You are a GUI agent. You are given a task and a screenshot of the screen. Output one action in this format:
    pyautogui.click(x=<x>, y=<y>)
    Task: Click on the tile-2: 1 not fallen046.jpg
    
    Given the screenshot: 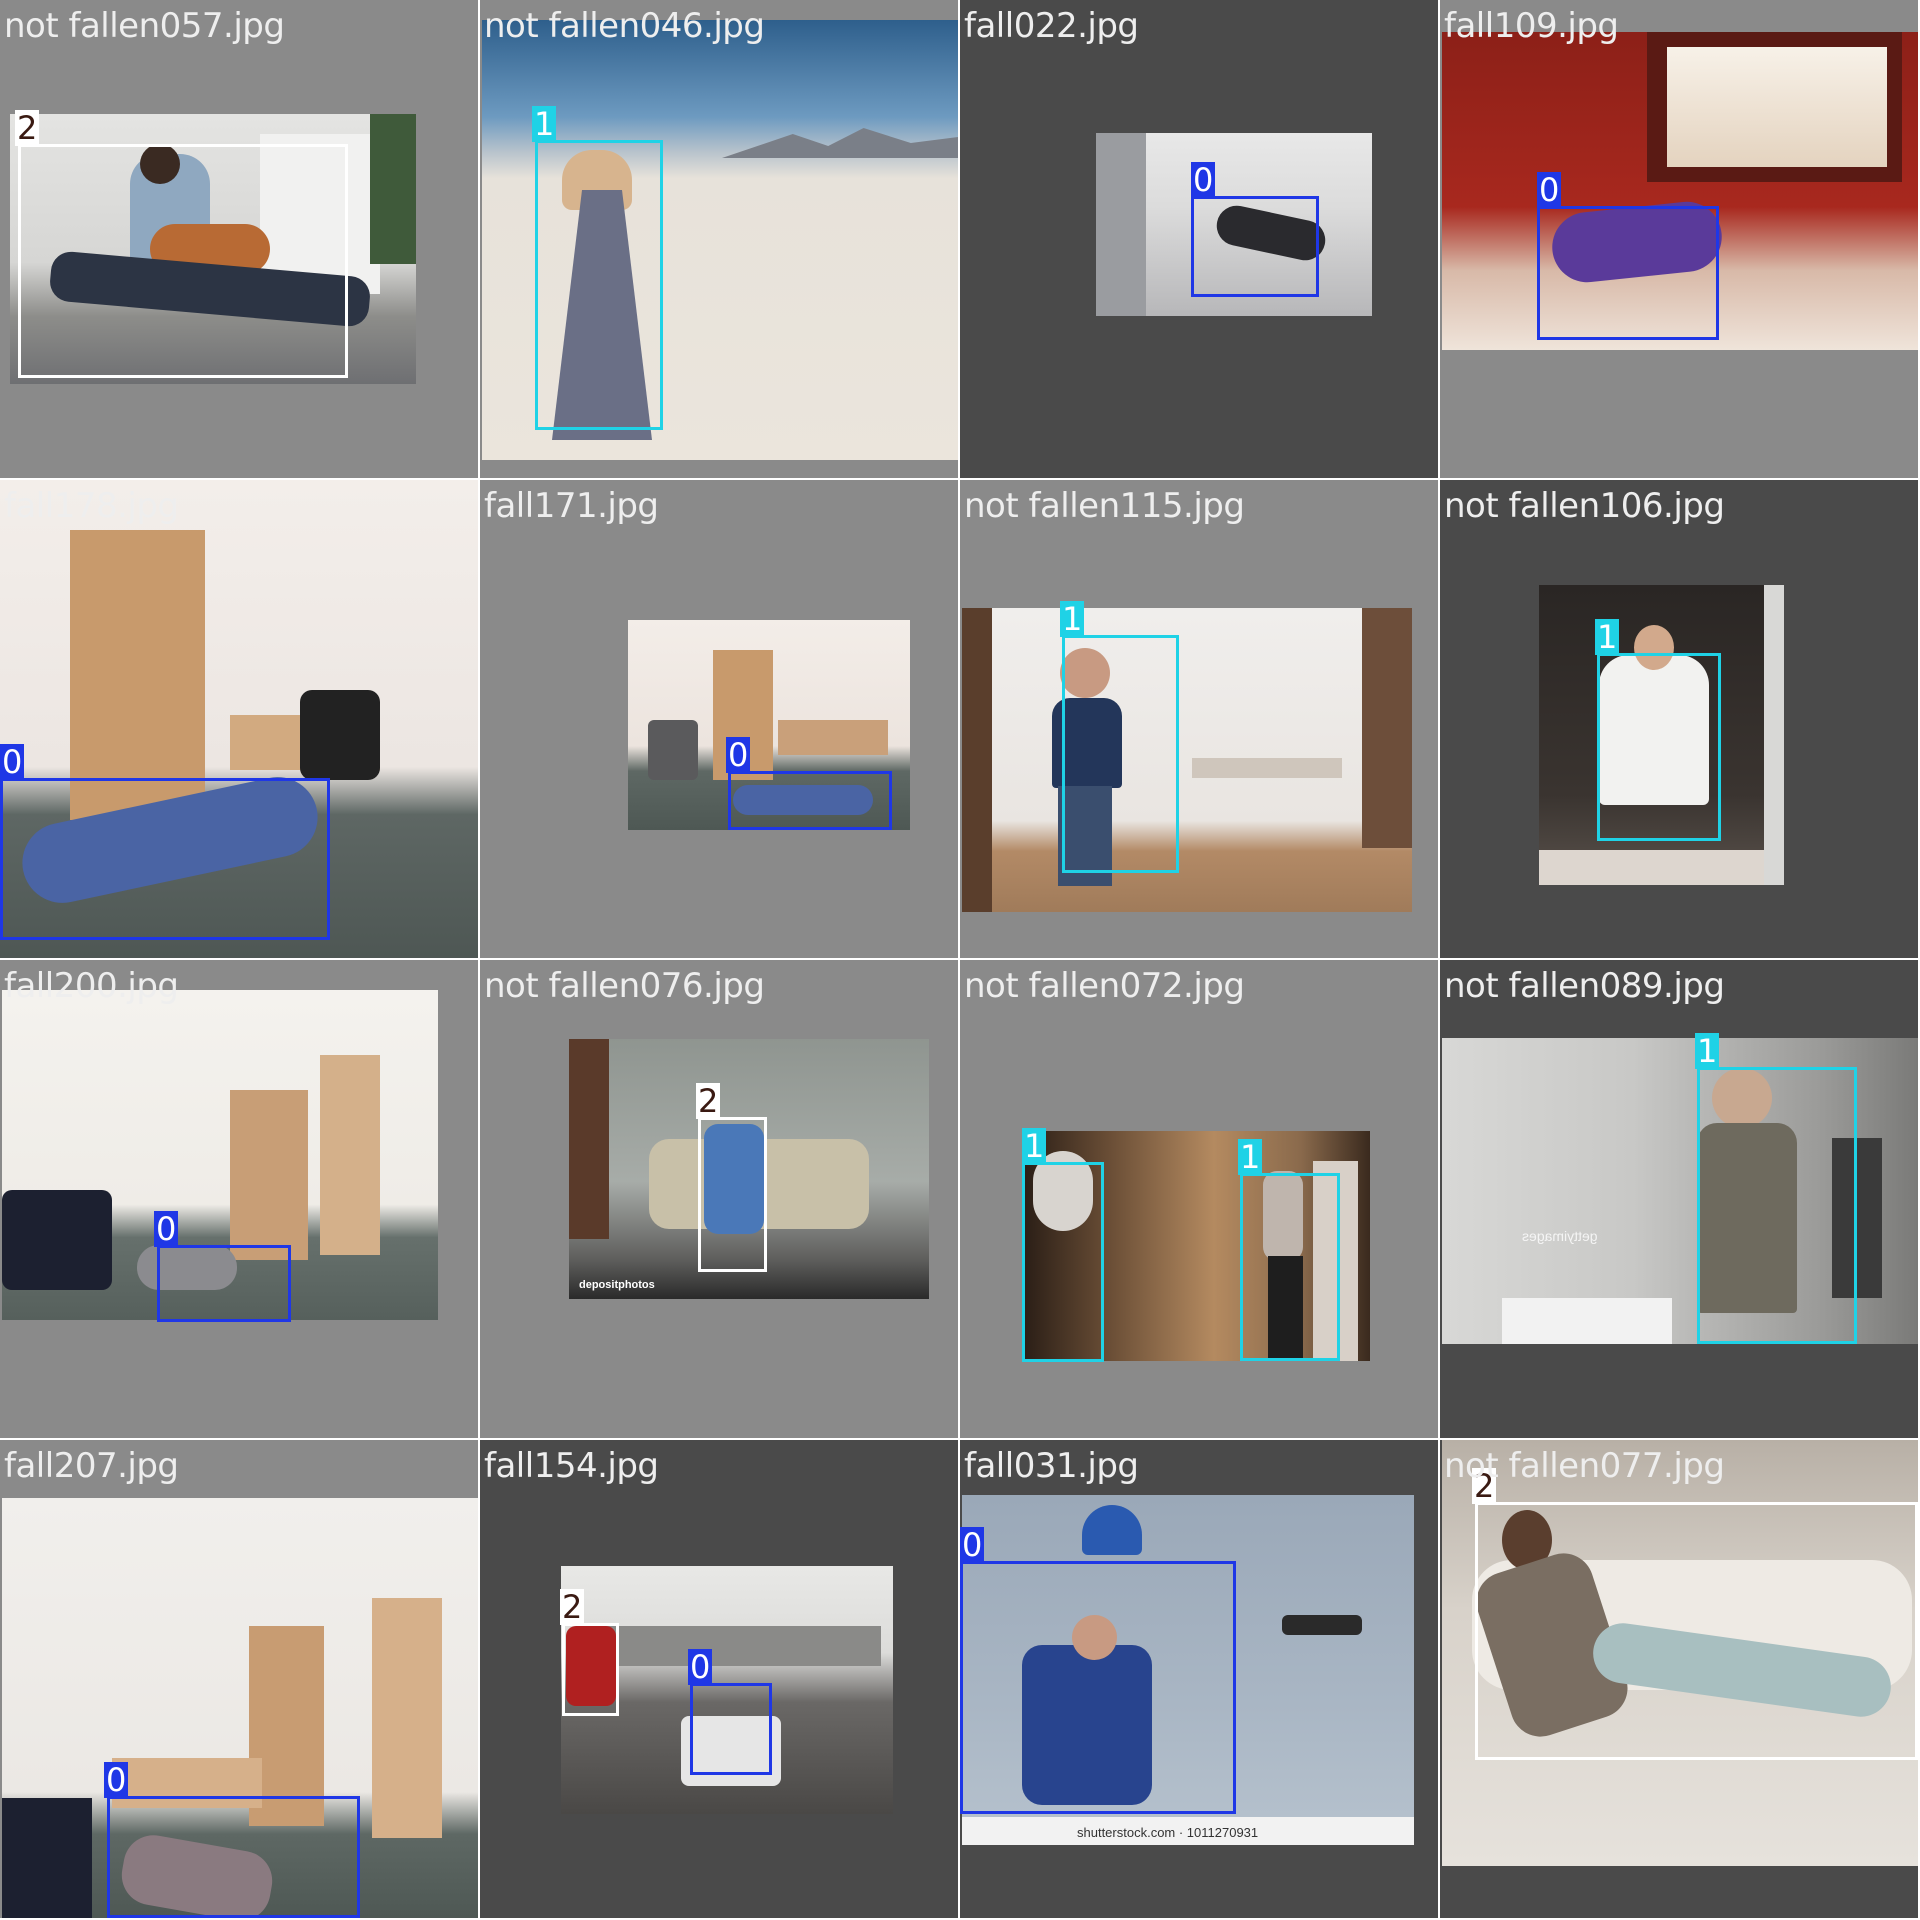 What is the action you would take?
    pyautogui.click(x=719, y=239)
    